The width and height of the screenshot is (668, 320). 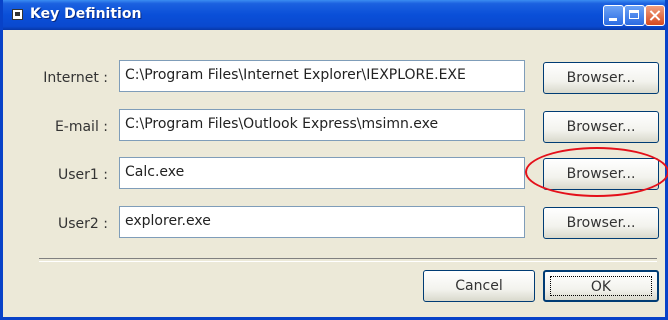 What do you see at coordinates (613, 15) in the screenshot?
I see `minimize-icon` at bounding box center [613, 15].